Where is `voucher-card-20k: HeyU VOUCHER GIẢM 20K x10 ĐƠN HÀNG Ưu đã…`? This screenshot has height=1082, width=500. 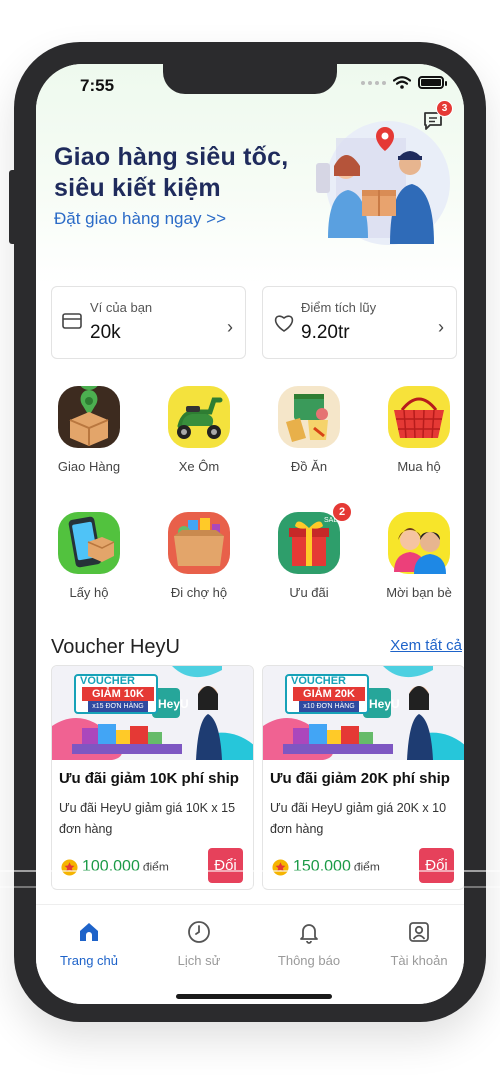
voucher-card-20k: HeyU VOUCHER GIẢM 20K x10 ĐƠN HÀNG Ưu đã… is located at coordinates (363, 777).